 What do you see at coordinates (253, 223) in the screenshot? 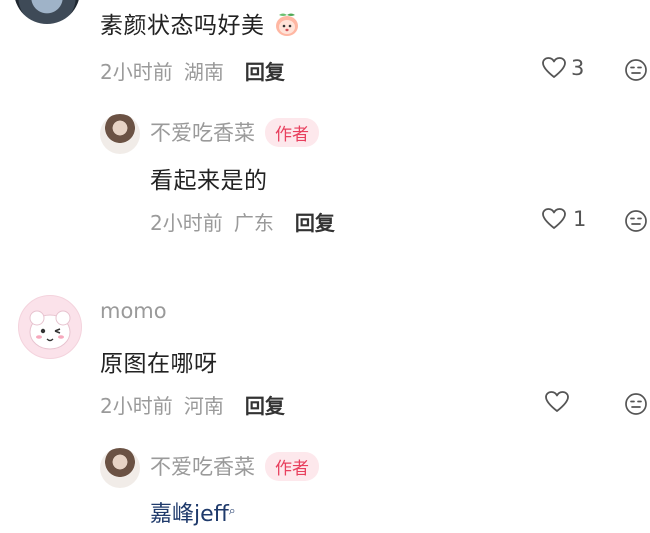
I see `reply-location: 广东` at bounding box center [253, 223].